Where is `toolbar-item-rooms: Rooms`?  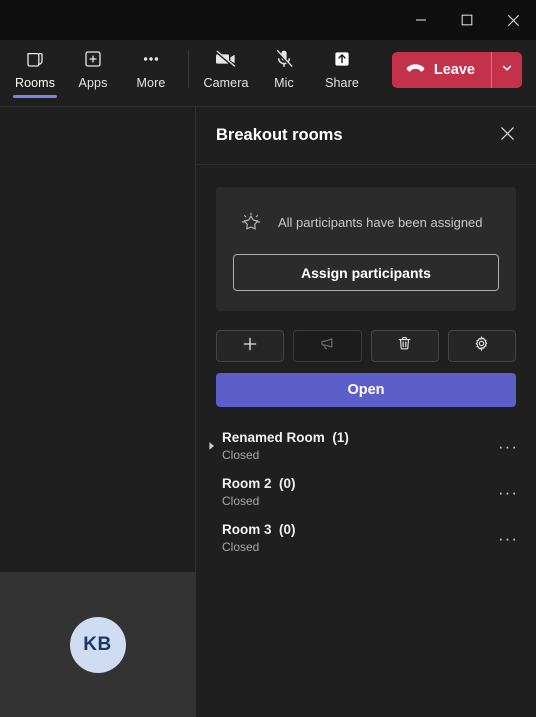
toolbar-item-rooms: Rooms is located at coordinates (35, 70).